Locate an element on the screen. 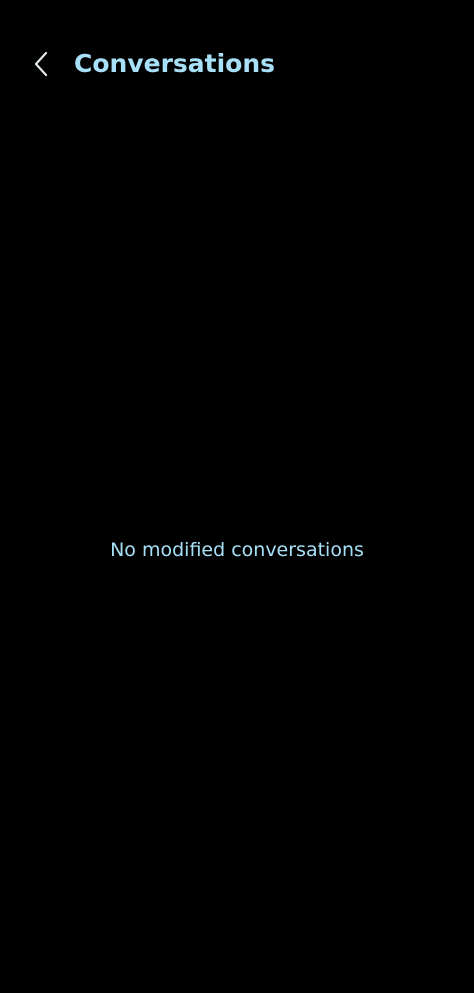  back-button is located at coordinates (41, 64).